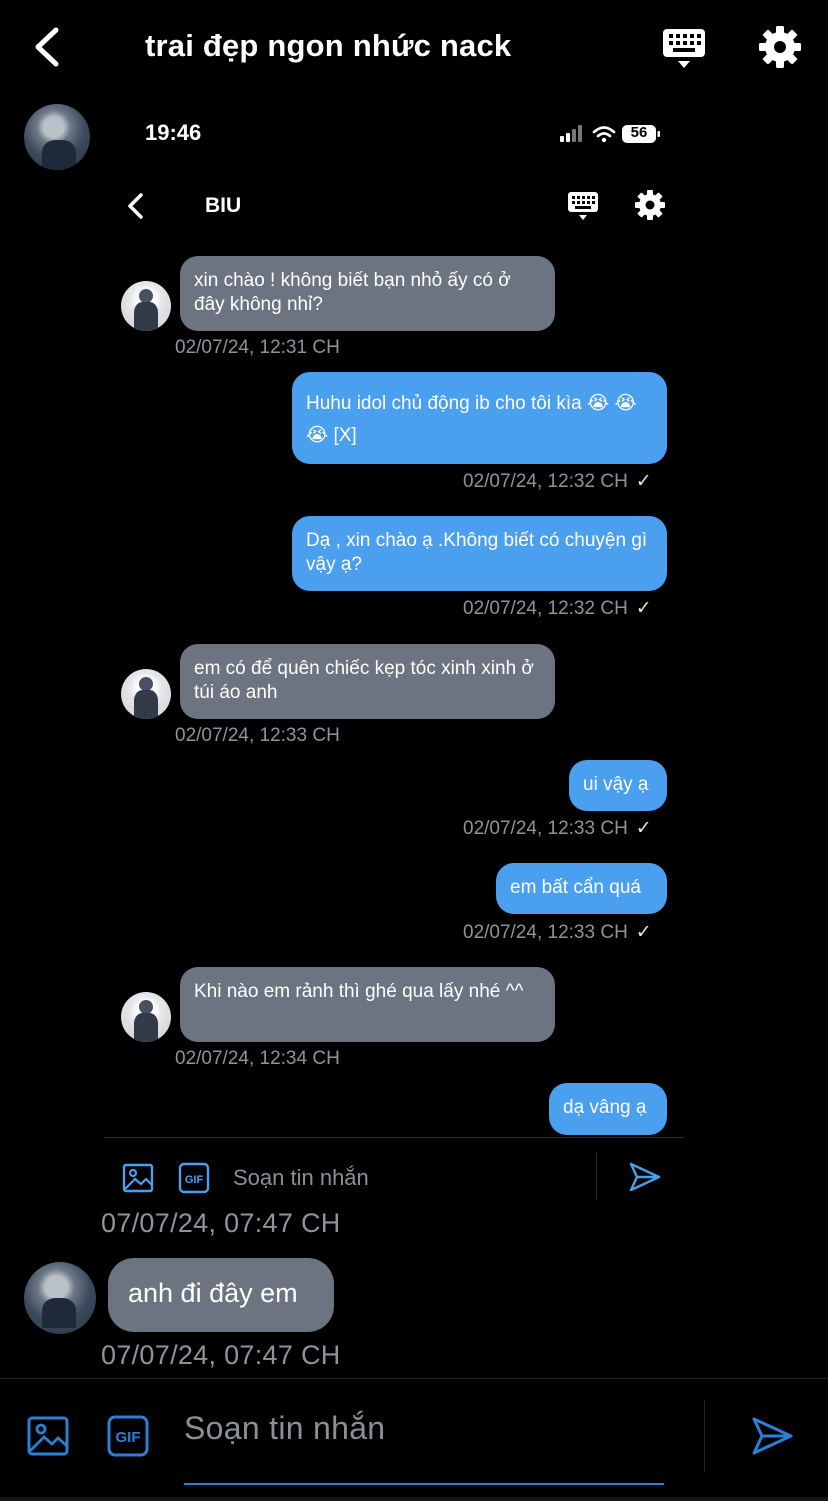  What do you see at coordinates (135, 206) in the screenshot?
I see `inner-back-arrow-icon` at bounding box center [135, 206].